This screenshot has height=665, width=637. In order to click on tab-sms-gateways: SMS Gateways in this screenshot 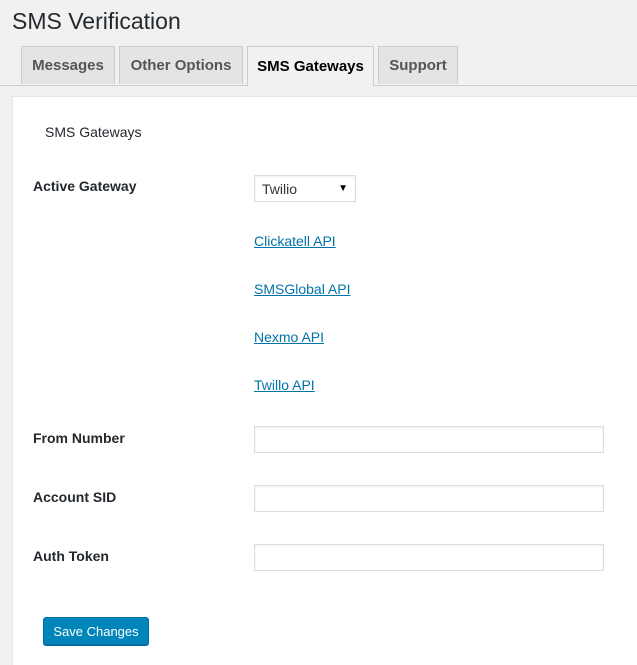, I will do `click(310, 66)`.